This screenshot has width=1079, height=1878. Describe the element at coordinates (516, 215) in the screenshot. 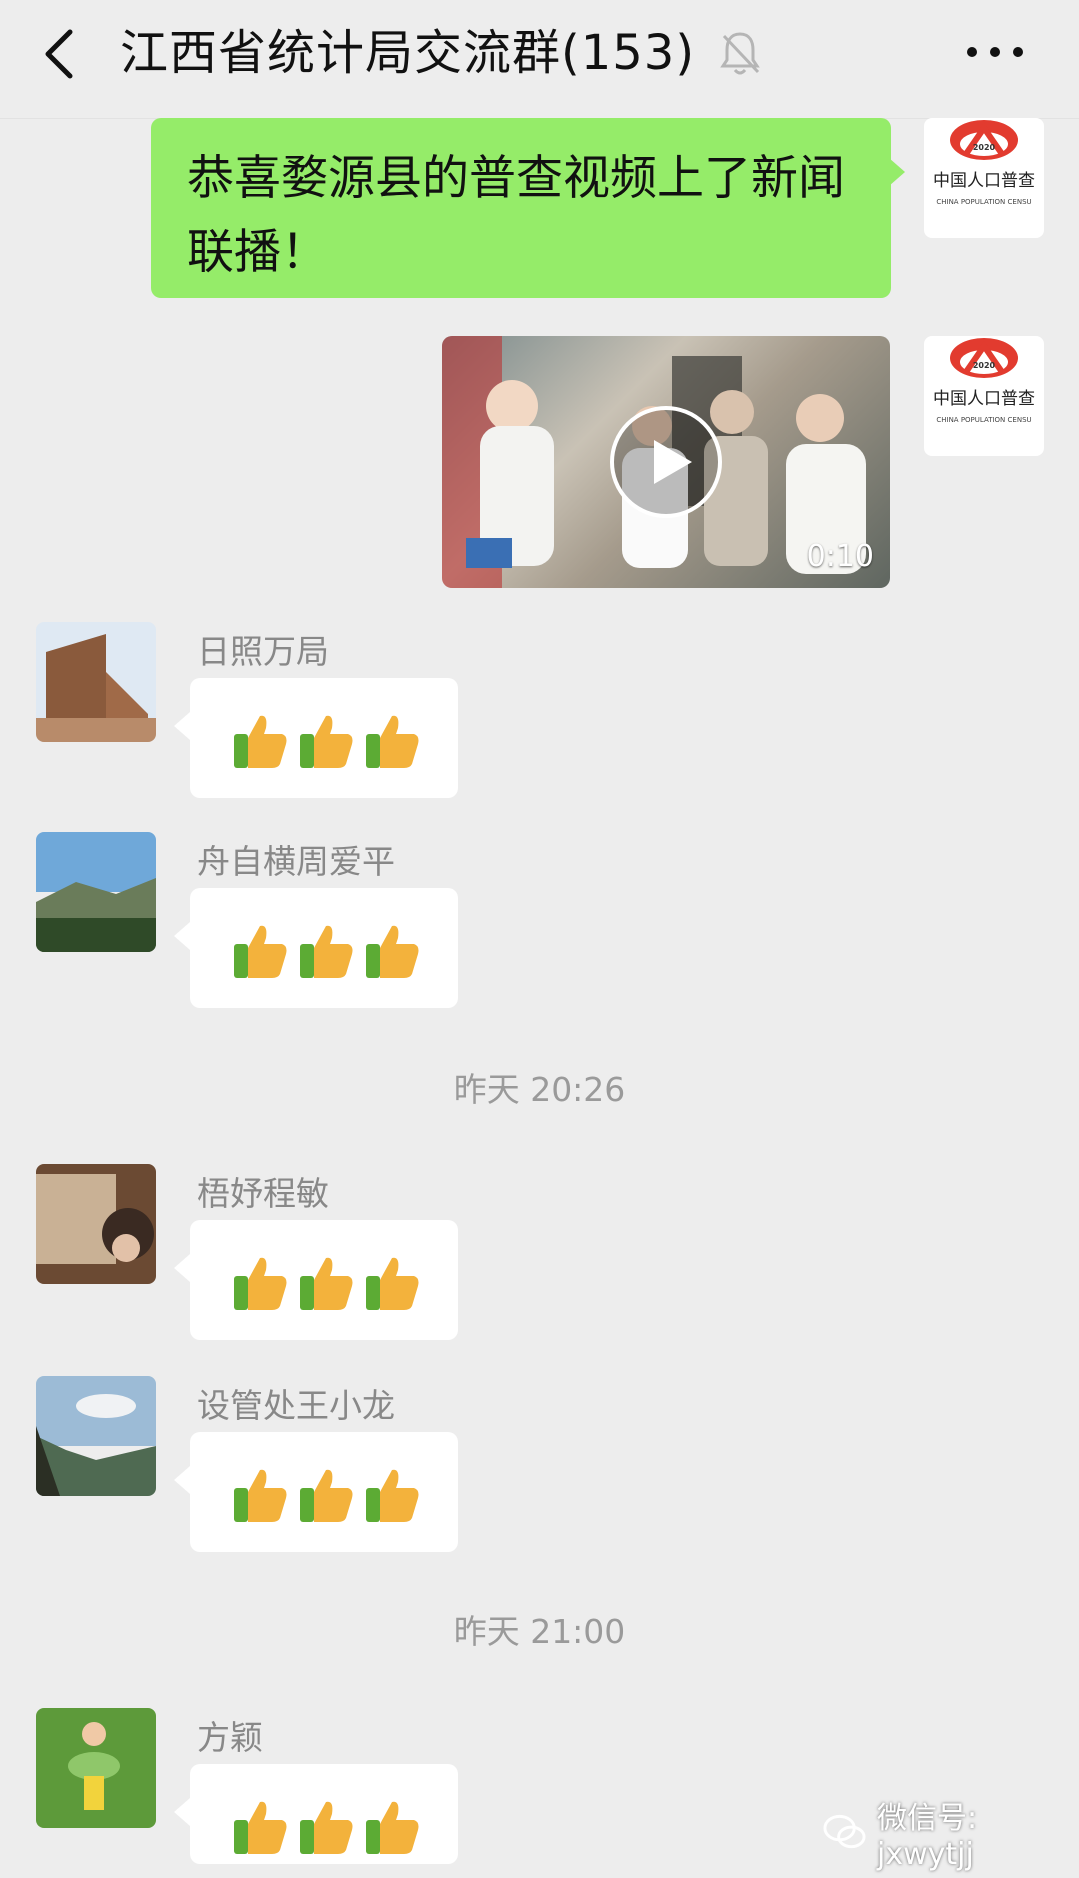

I see `outgoing-message-text: 恭喜婺源县的普查视频上了新闻联播！` at that location.